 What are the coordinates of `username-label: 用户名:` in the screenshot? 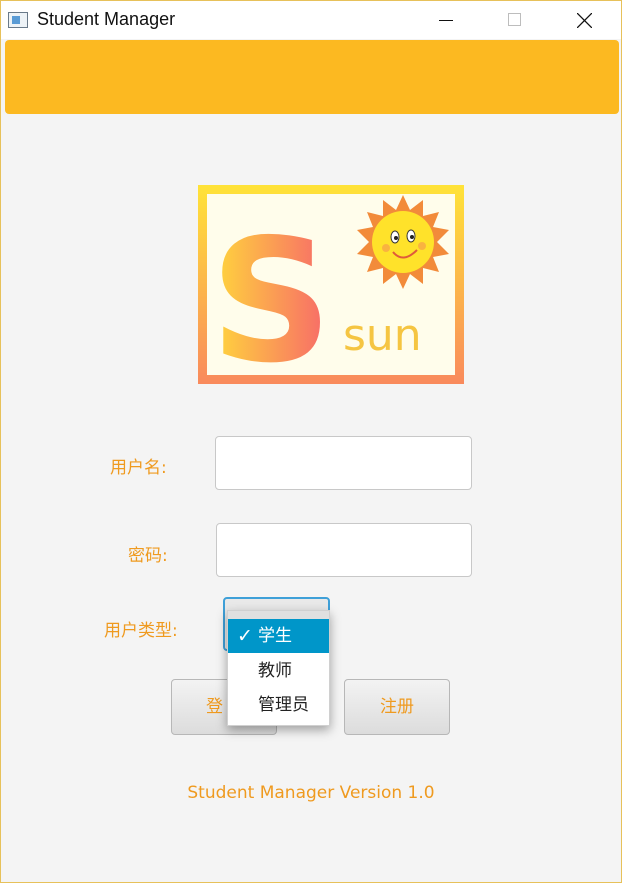 It's located at (138, 468).